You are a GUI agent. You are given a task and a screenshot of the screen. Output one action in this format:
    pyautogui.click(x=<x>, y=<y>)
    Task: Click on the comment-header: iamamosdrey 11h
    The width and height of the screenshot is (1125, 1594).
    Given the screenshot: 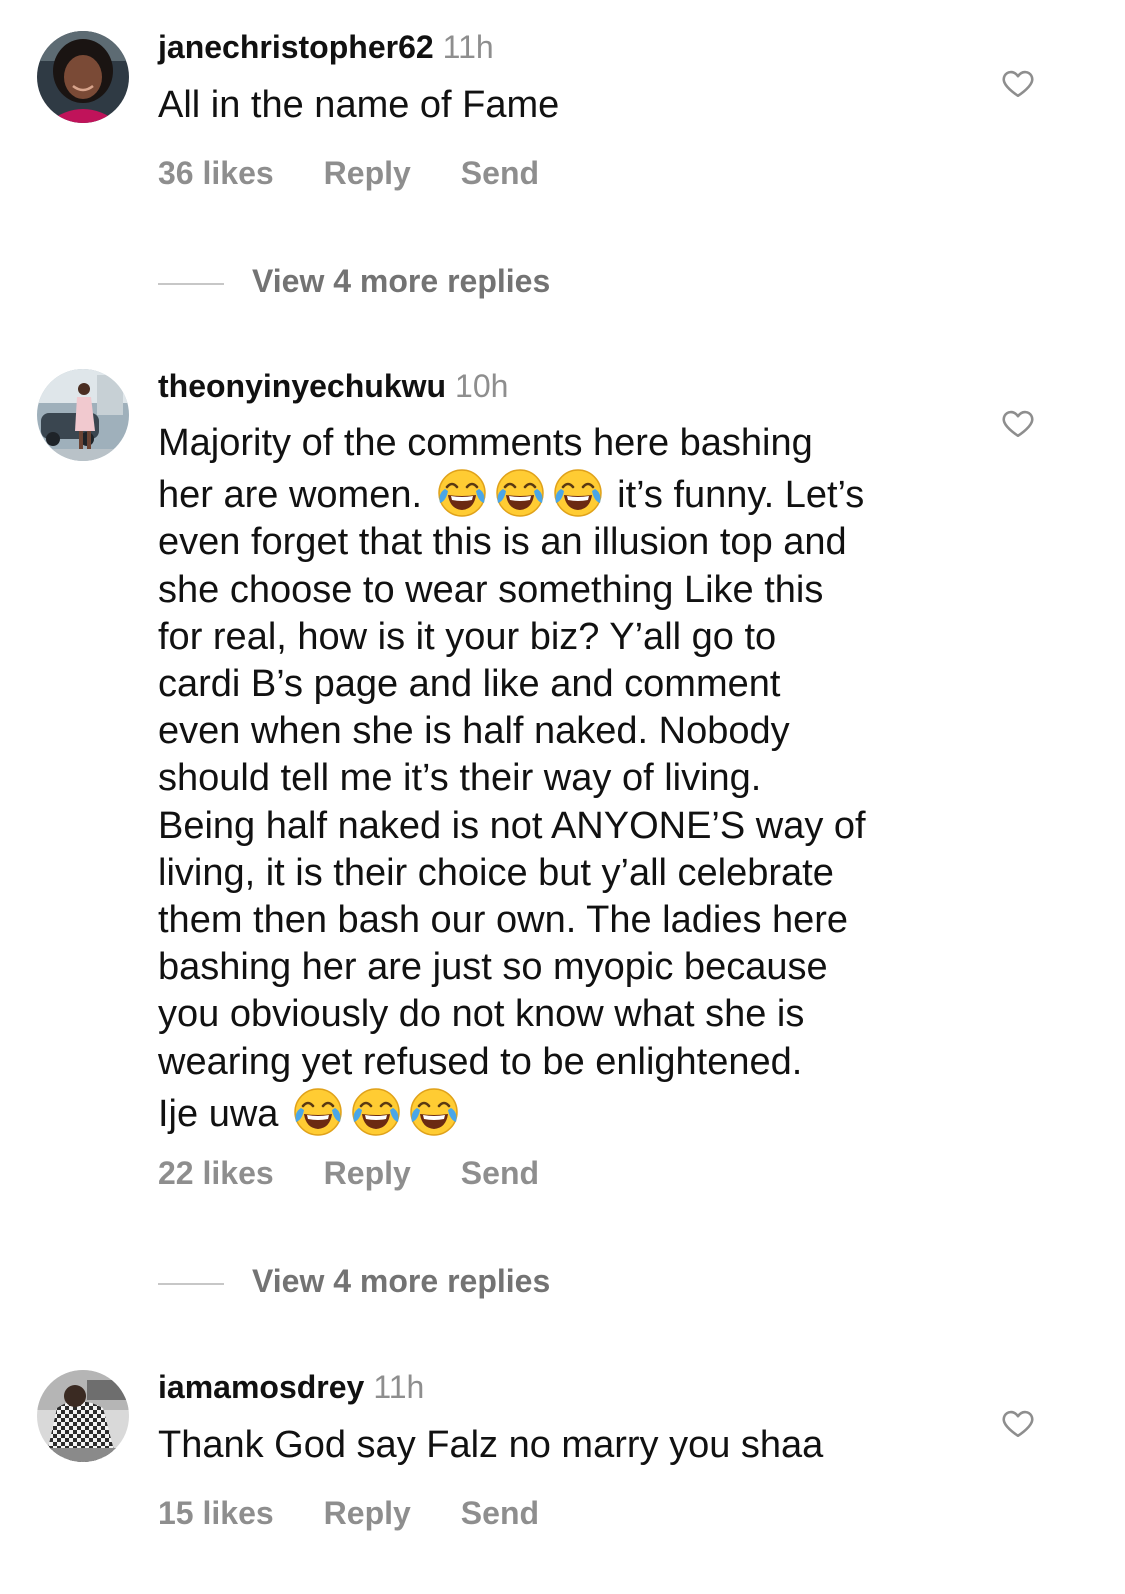 What is the action you would take?
    pyautogui.click(x=558, y=1387)
    